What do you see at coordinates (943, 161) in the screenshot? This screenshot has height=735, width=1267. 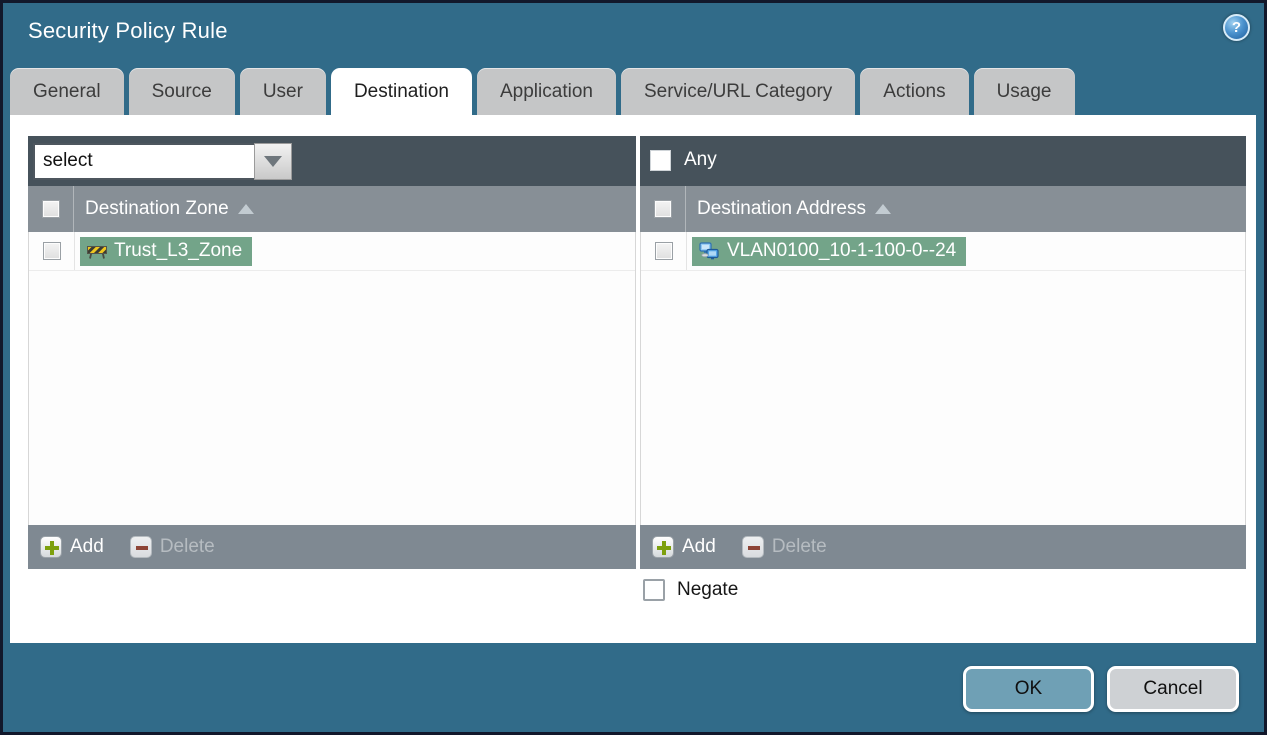 I see `address-panel-toolbar: Any` at bounding box center [943, 161].